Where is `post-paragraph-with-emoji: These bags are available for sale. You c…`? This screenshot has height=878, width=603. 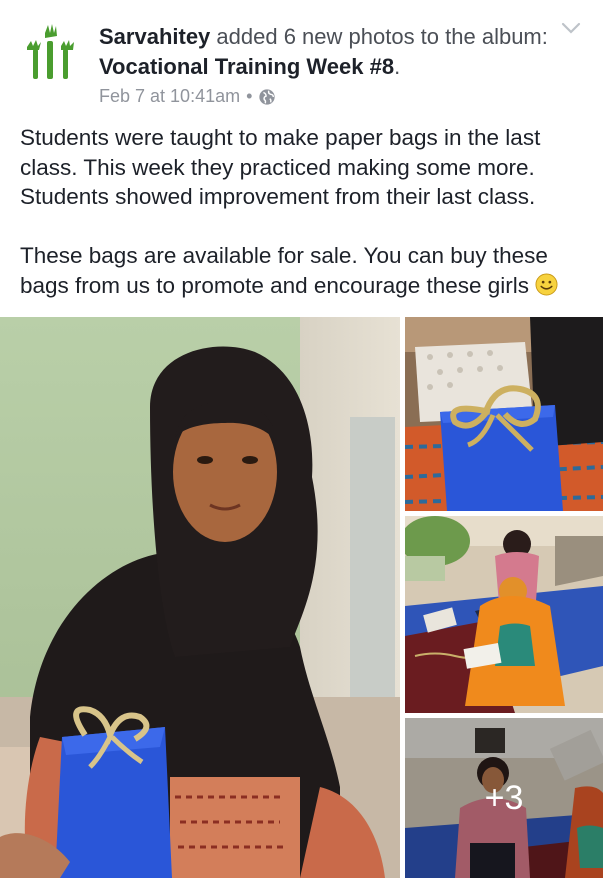
post-paragraph-with-emoji: These bags are available for sale. You c… is located at coordinates (305, 270).